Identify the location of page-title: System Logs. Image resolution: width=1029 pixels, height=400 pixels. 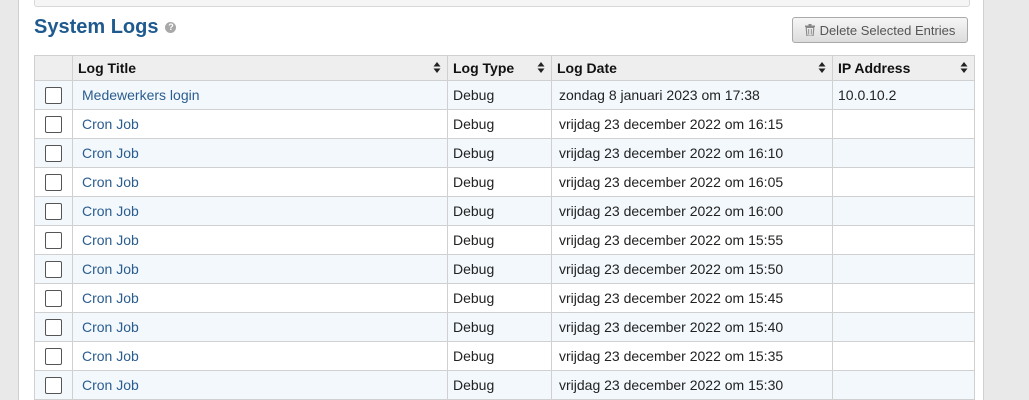
(96, 27).